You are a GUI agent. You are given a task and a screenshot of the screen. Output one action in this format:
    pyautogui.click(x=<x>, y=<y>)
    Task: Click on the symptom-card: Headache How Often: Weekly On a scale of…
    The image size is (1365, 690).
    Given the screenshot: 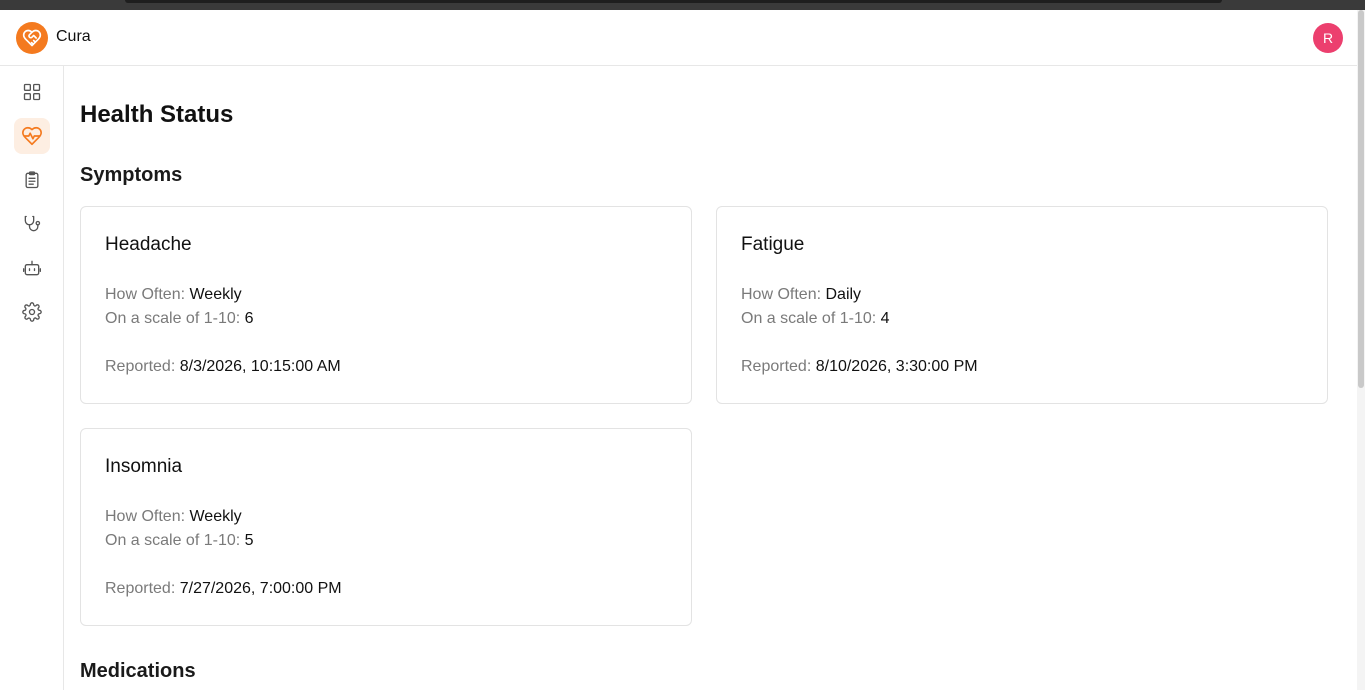 What is the action you would take?
    pyautogui.click(x=386, y=305)
    